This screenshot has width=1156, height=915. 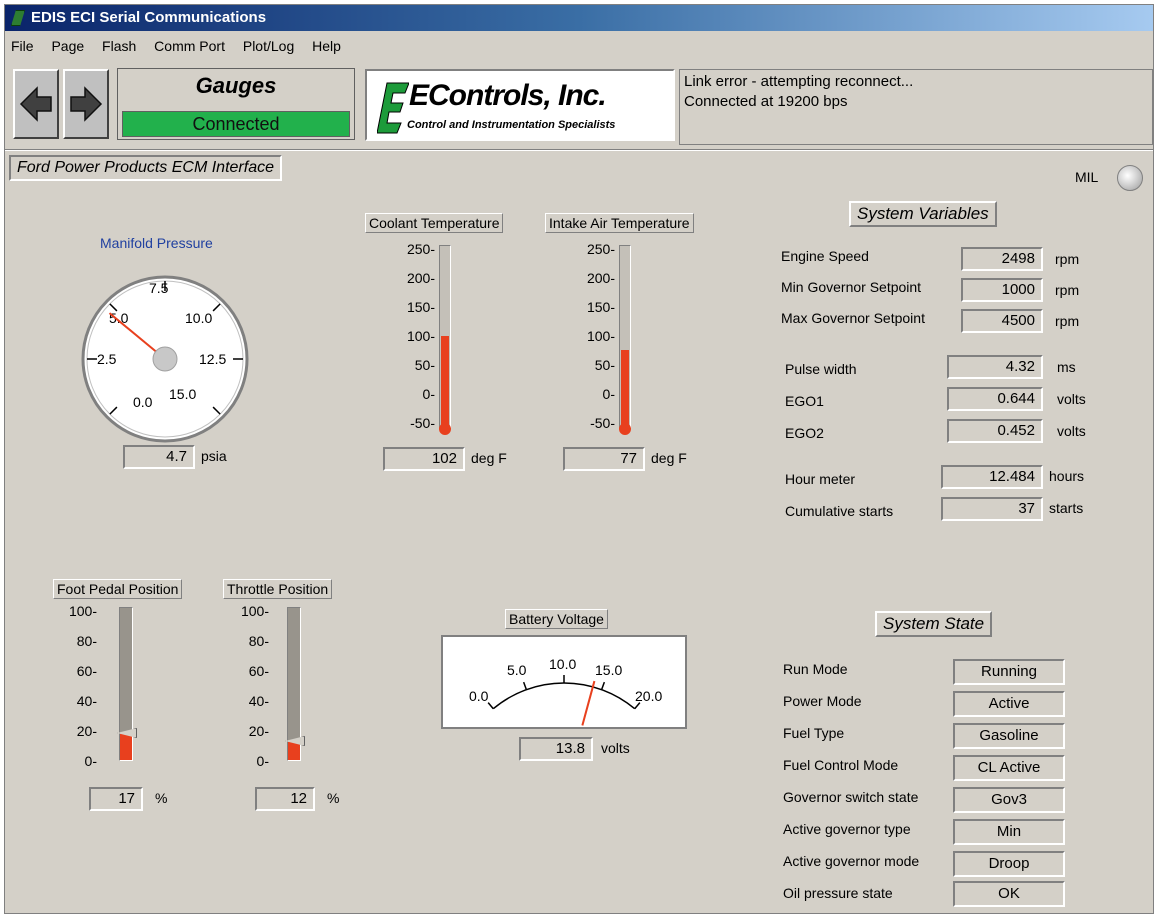 I want to click on dial-label: 12.5, so click(x=212, y=359).